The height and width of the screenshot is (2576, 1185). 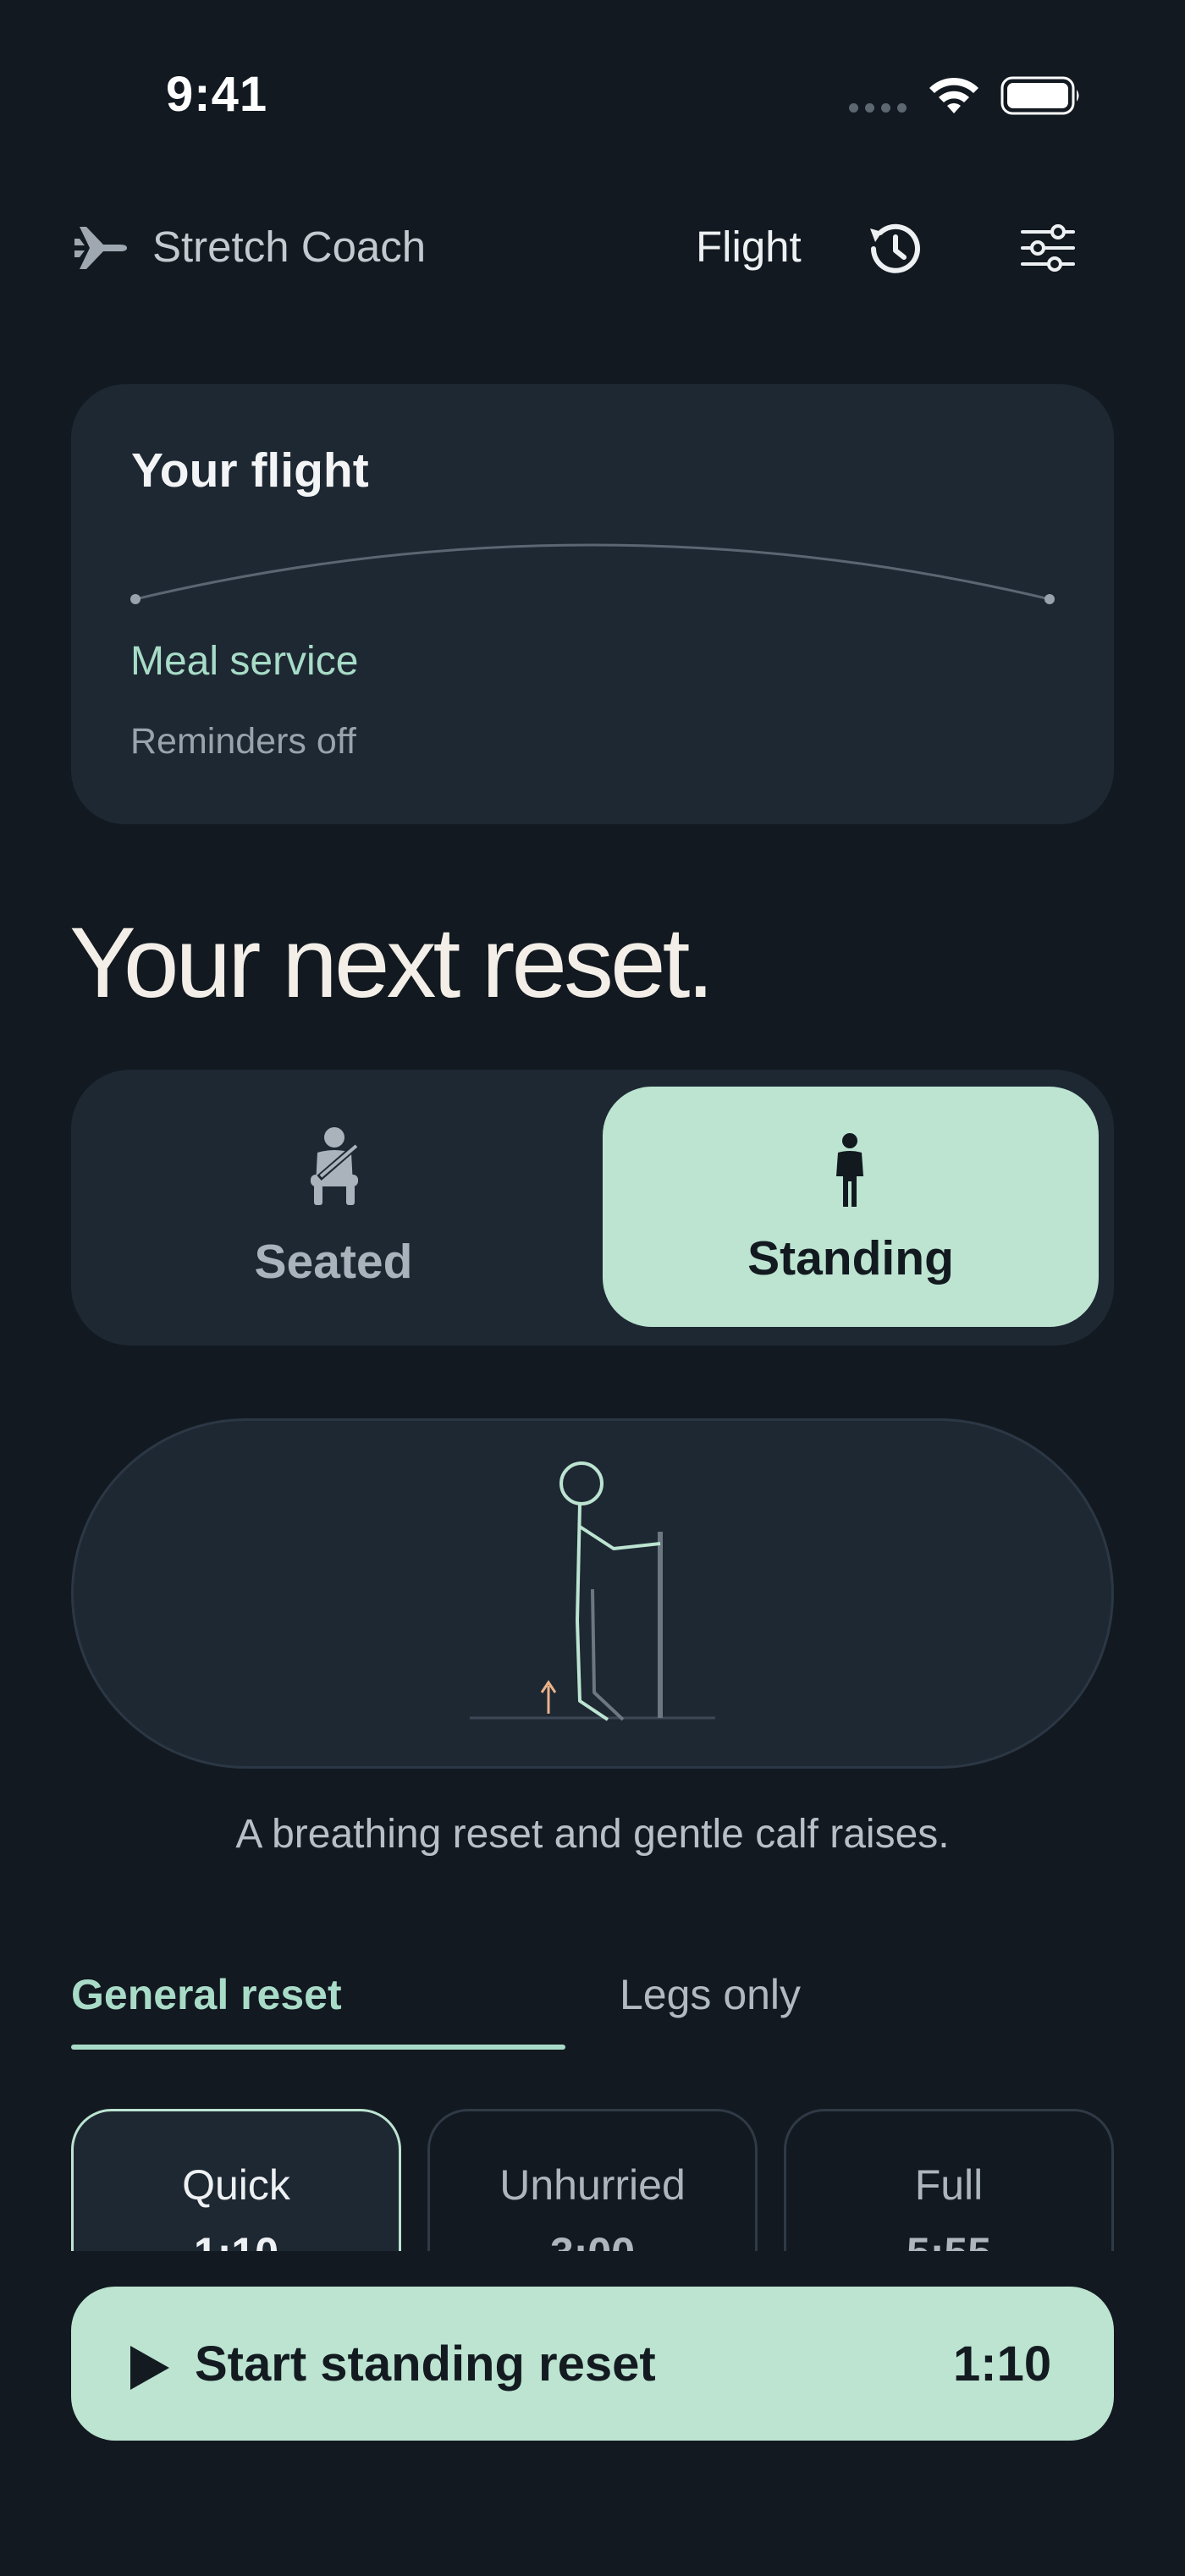 I want to click on history-icon, so click(x=894, y=248).